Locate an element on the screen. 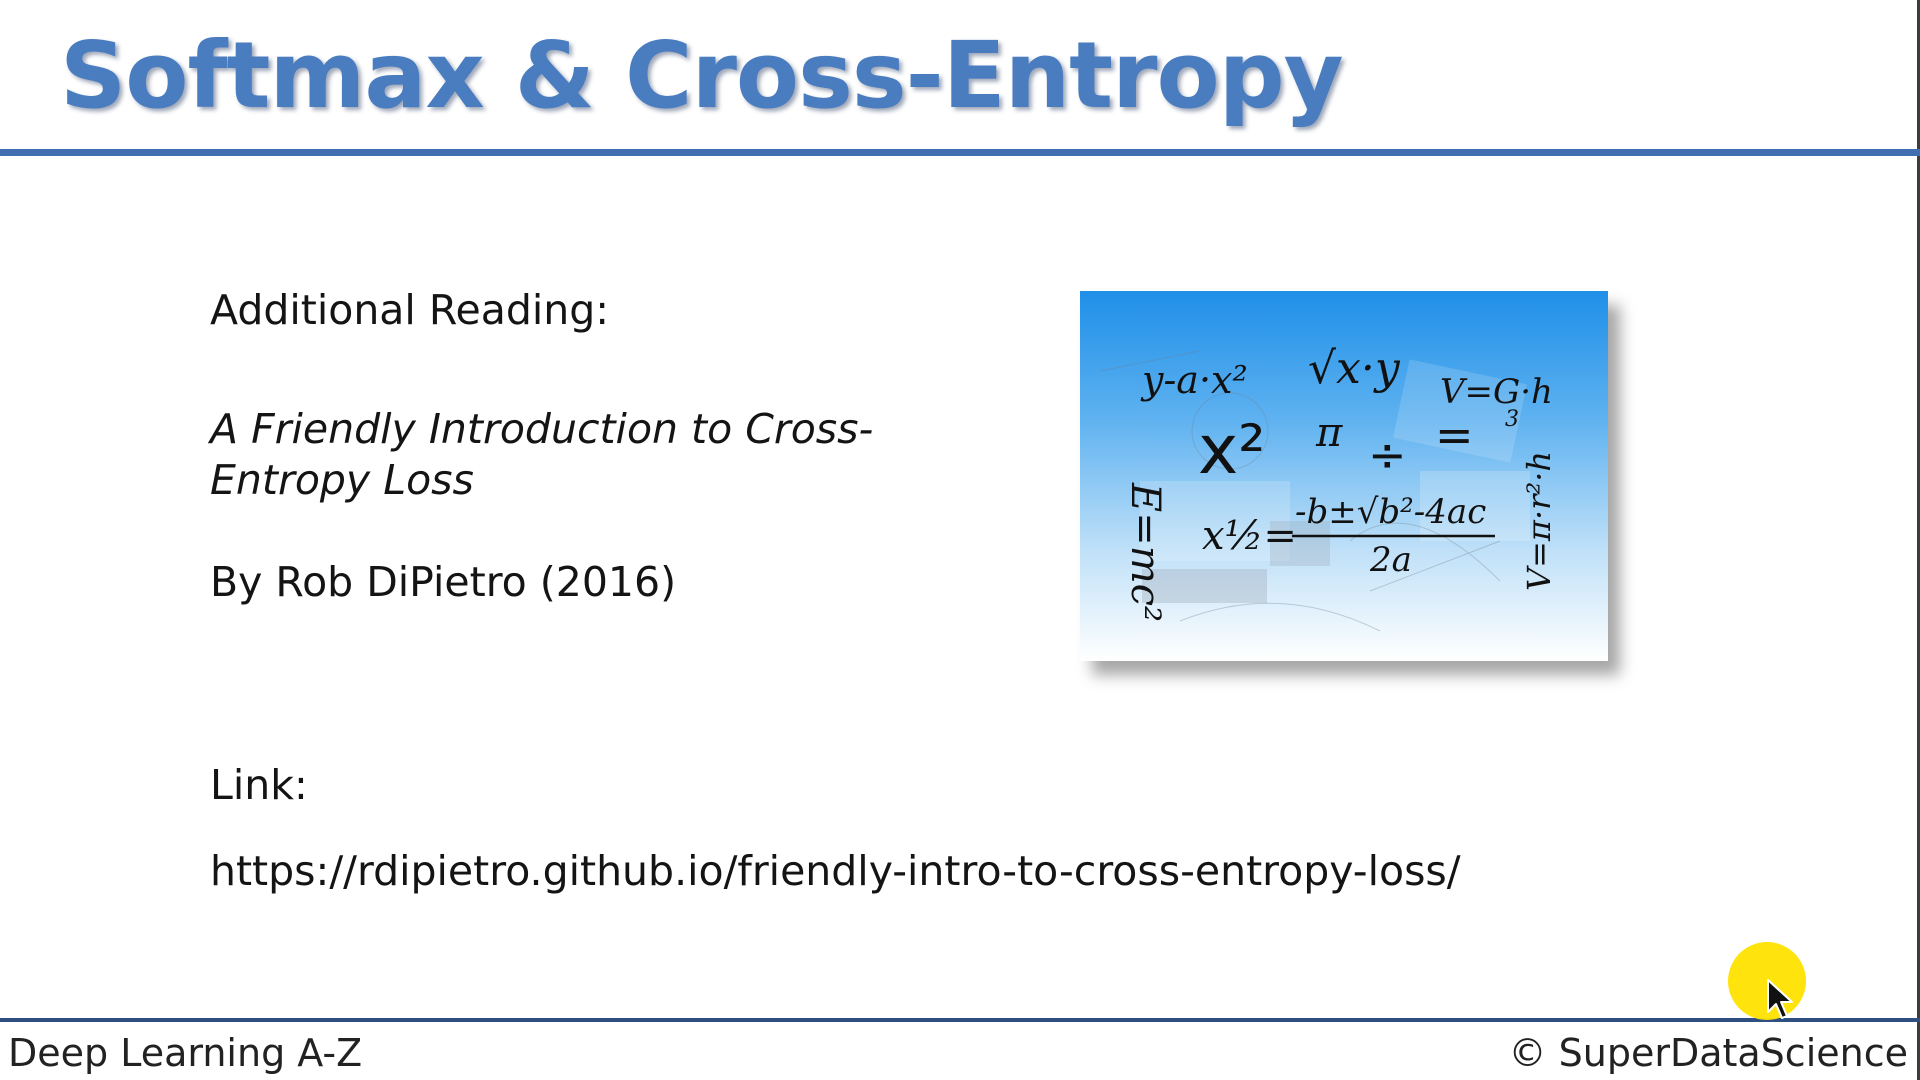 This screenshot has height=1080, width=1920. footer-divider is located at coordinates (960, 1020).